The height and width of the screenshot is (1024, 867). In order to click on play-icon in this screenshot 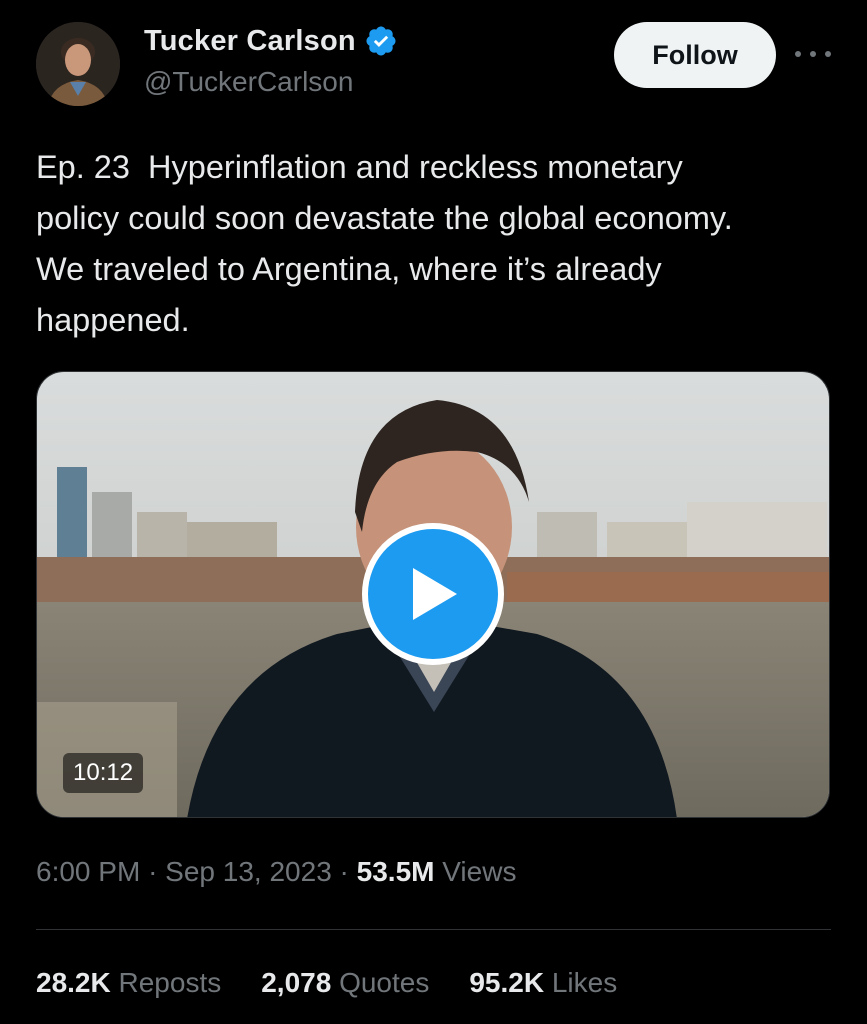, I will do `click(433, 594)`.